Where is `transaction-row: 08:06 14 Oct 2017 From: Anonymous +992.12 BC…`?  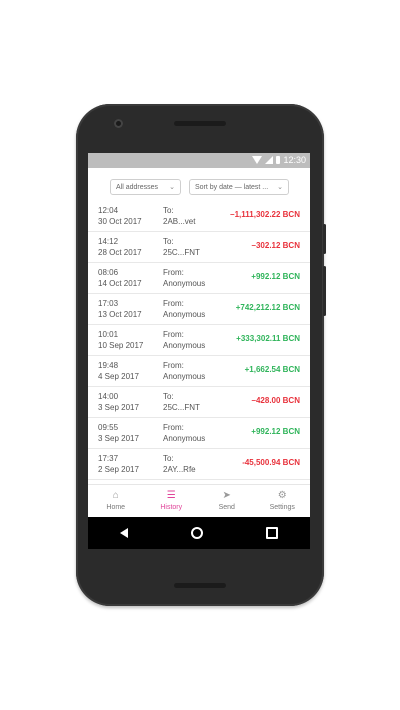
transaction-row: 08:06 14 Oct 2017 From: Anonymous +992.12 BC… is located at coordinates (199, 278).